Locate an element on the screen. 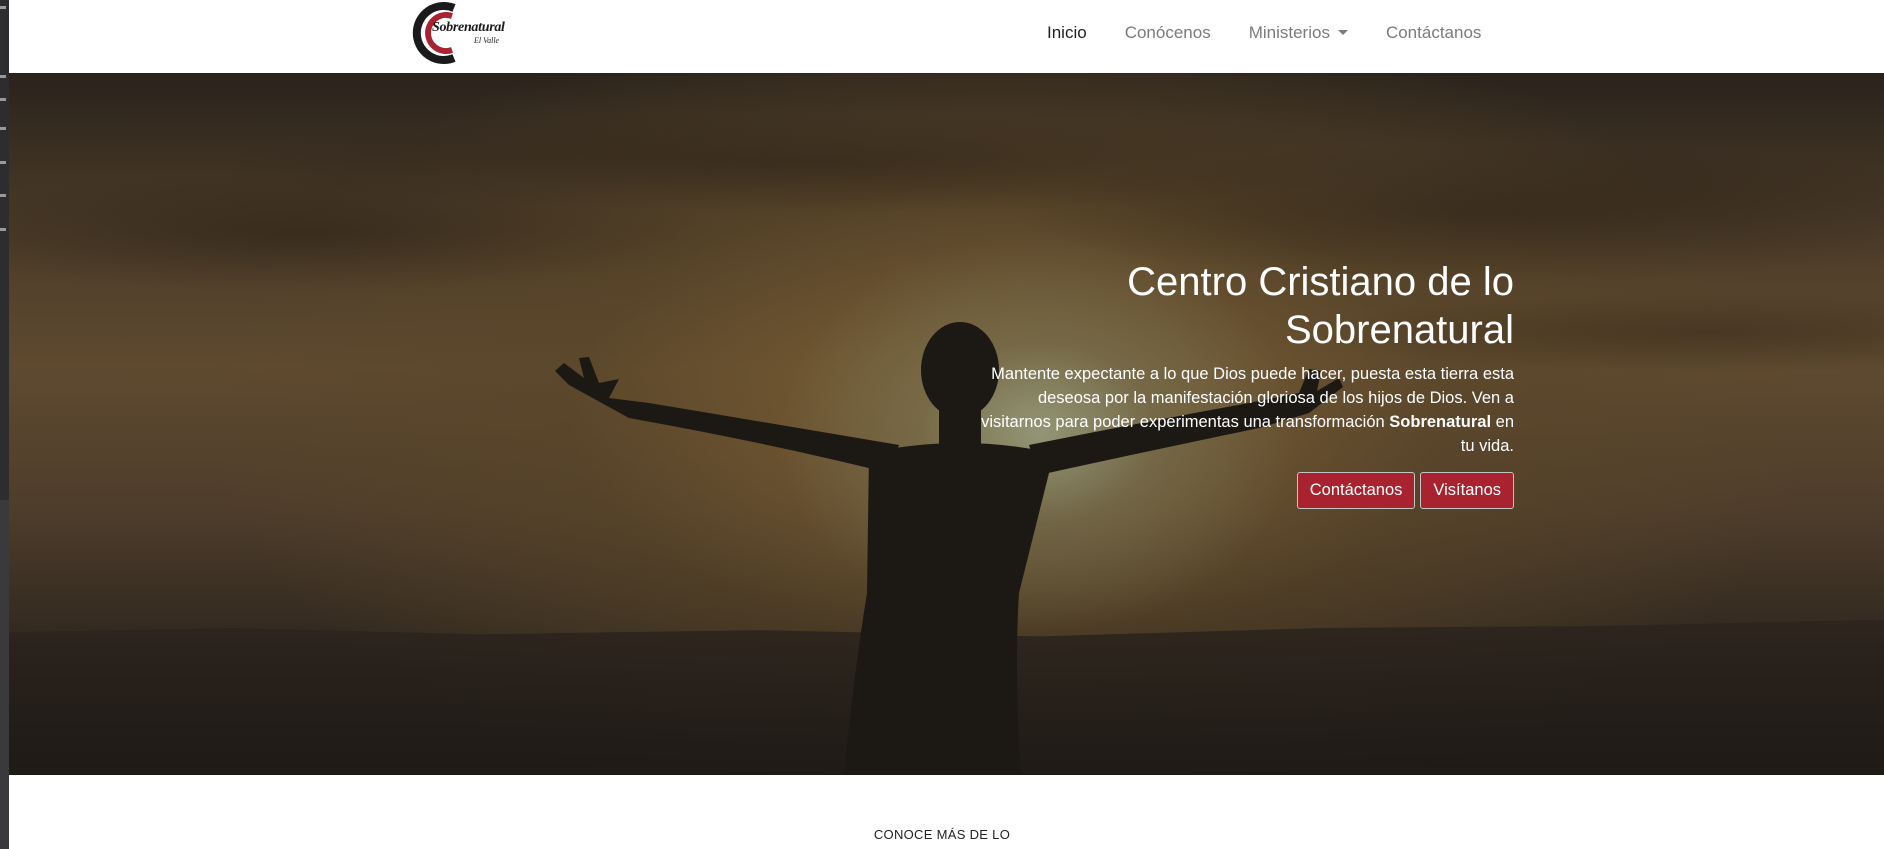 The height and width of the screenshot is (849, 1884). nav-item-contactanos: Contáctanos is located at coordinates (1433, 33).